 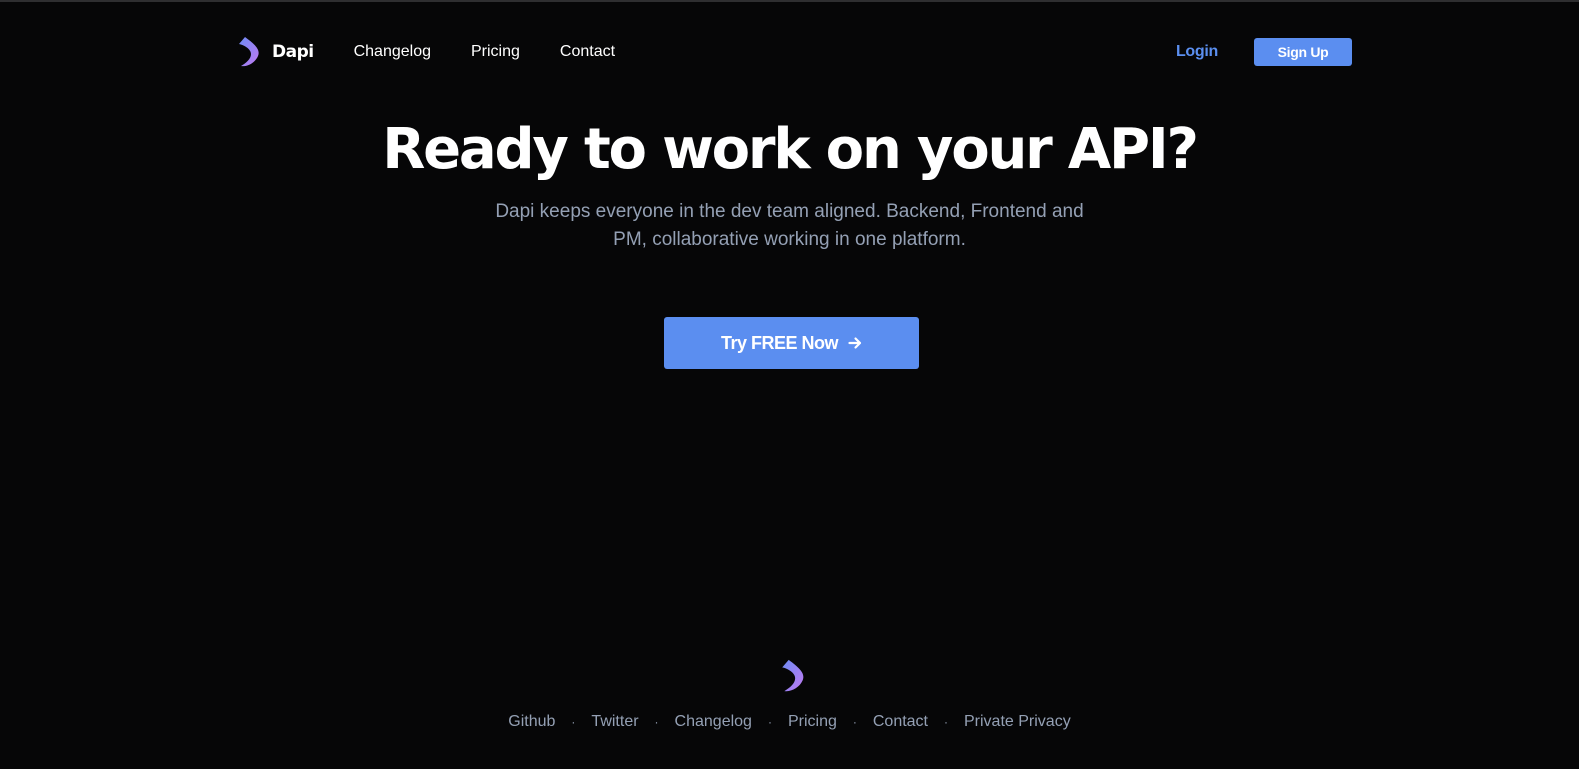 I want to click on brand-logo-link: Dapi, so click(x=275, y=52).